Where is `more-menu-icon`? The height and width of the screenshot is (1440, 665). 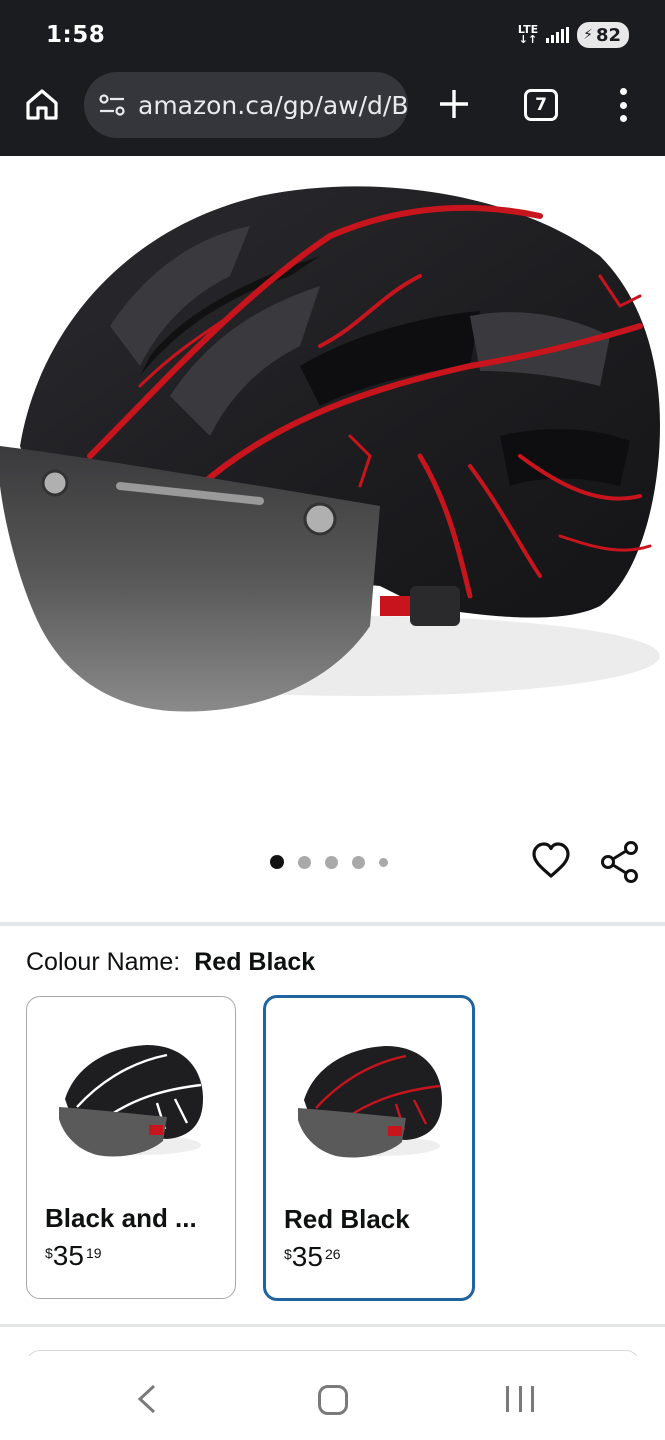
more-menu-icon is located at coordinates (623, 105).